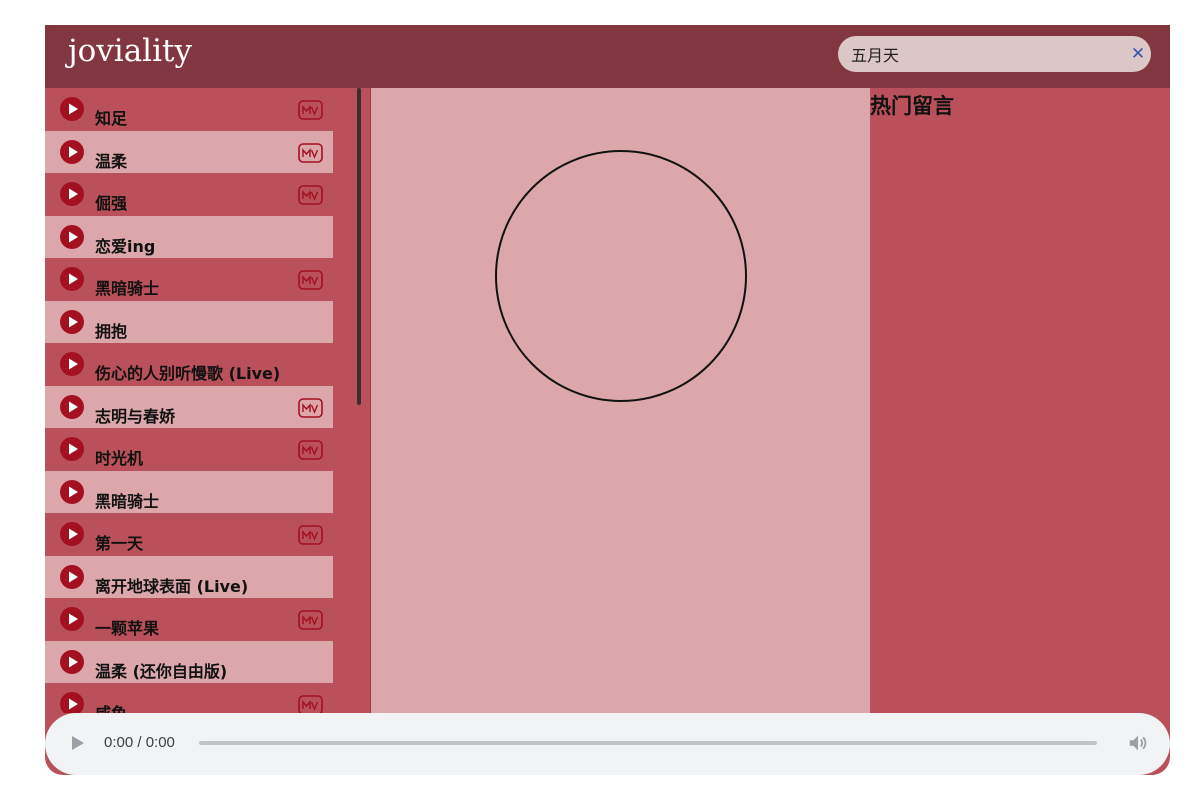 The height and width of the screenshot is (804, 1198). I want to click on search-input, so click(986, 54).